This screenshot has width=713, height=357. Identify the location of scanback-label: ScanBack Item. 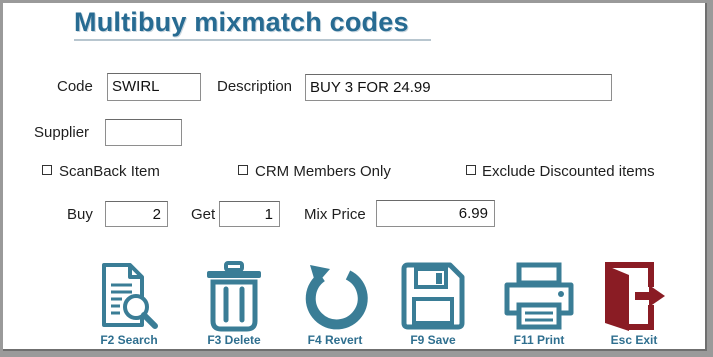
(109, 171).